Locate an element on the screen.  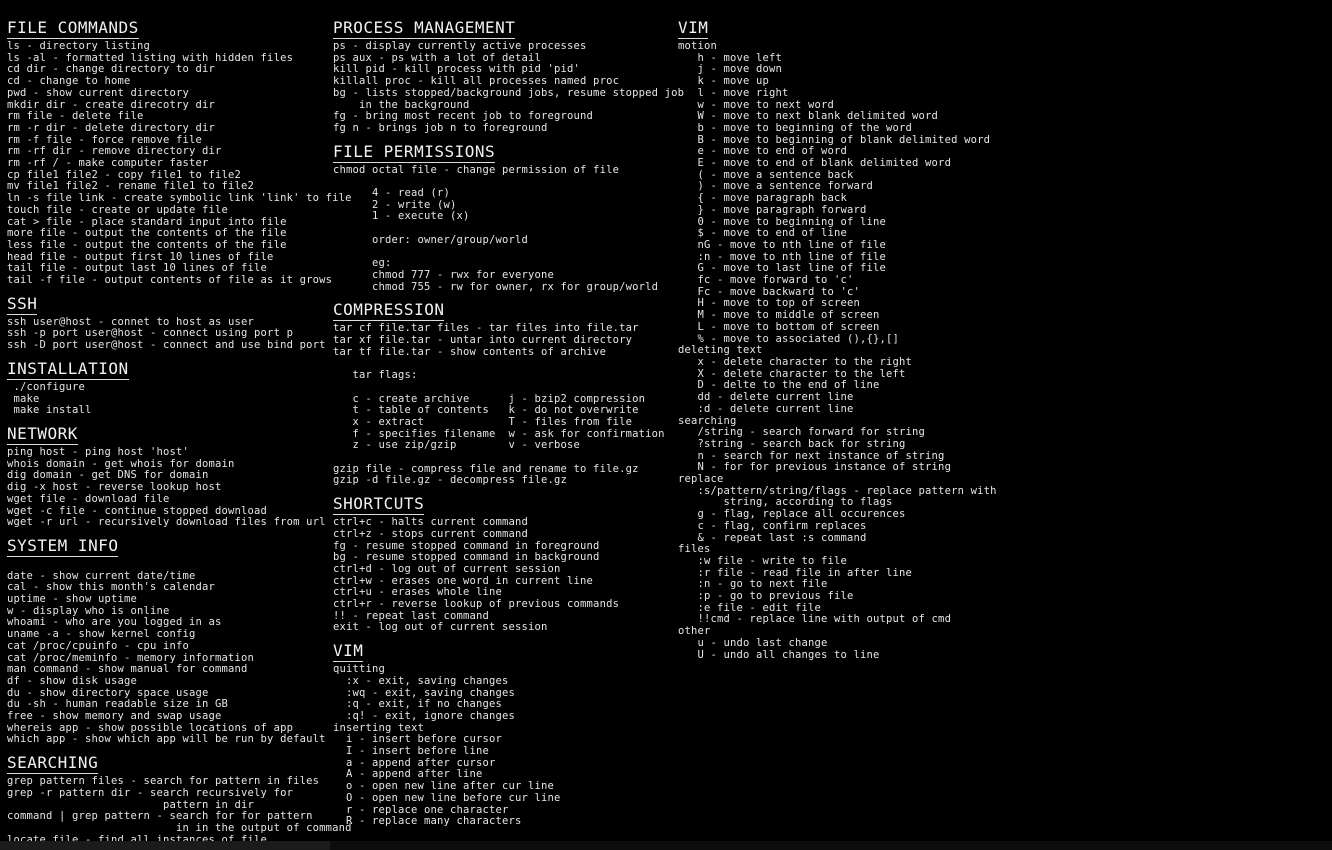
cheatsheet-line: 1 - execute (x) is located at coordinates (401, 216).